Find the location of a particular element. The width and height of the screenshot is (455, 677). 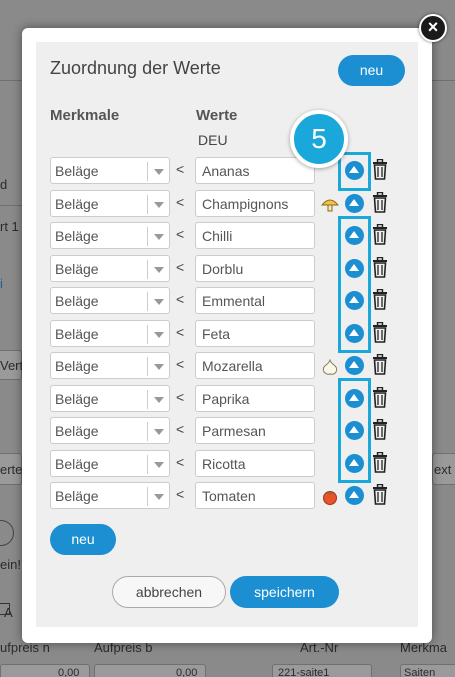

save-button: speichern is located at coordinates (284, 592).